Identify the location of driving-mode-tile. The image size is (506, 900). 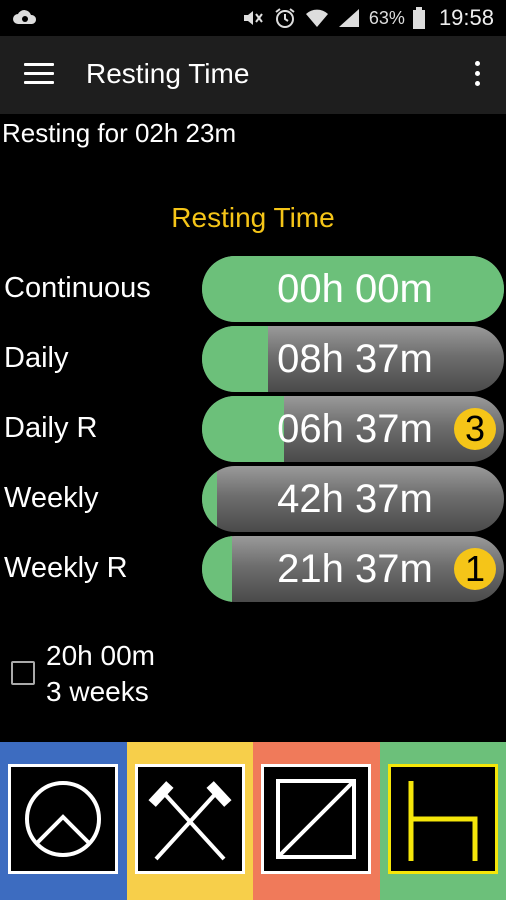
(442, 821).